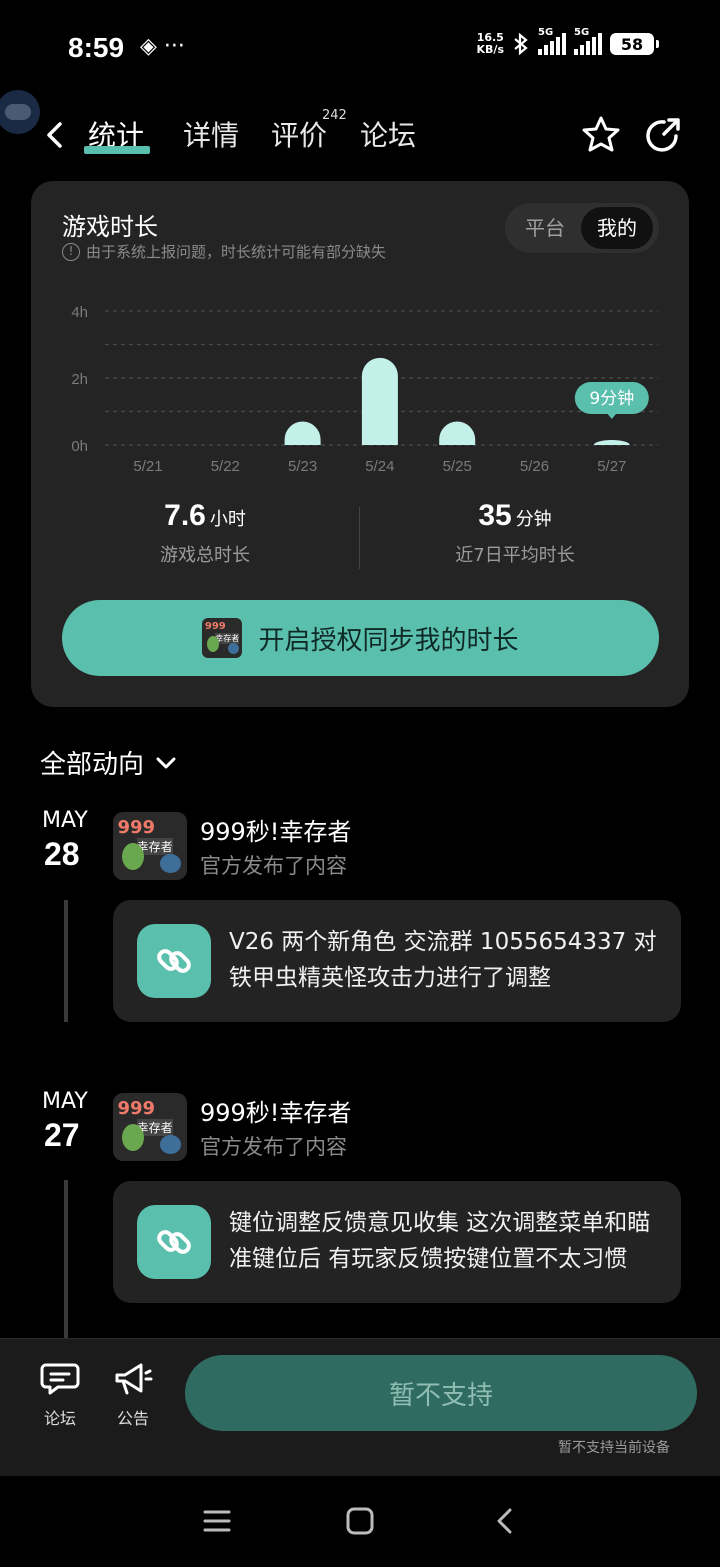  I want to click on post-text: V26 两个新角色 交流群 1055654337 对铁甲虫精英怪攻击力进行了调整, so click(443, 960).